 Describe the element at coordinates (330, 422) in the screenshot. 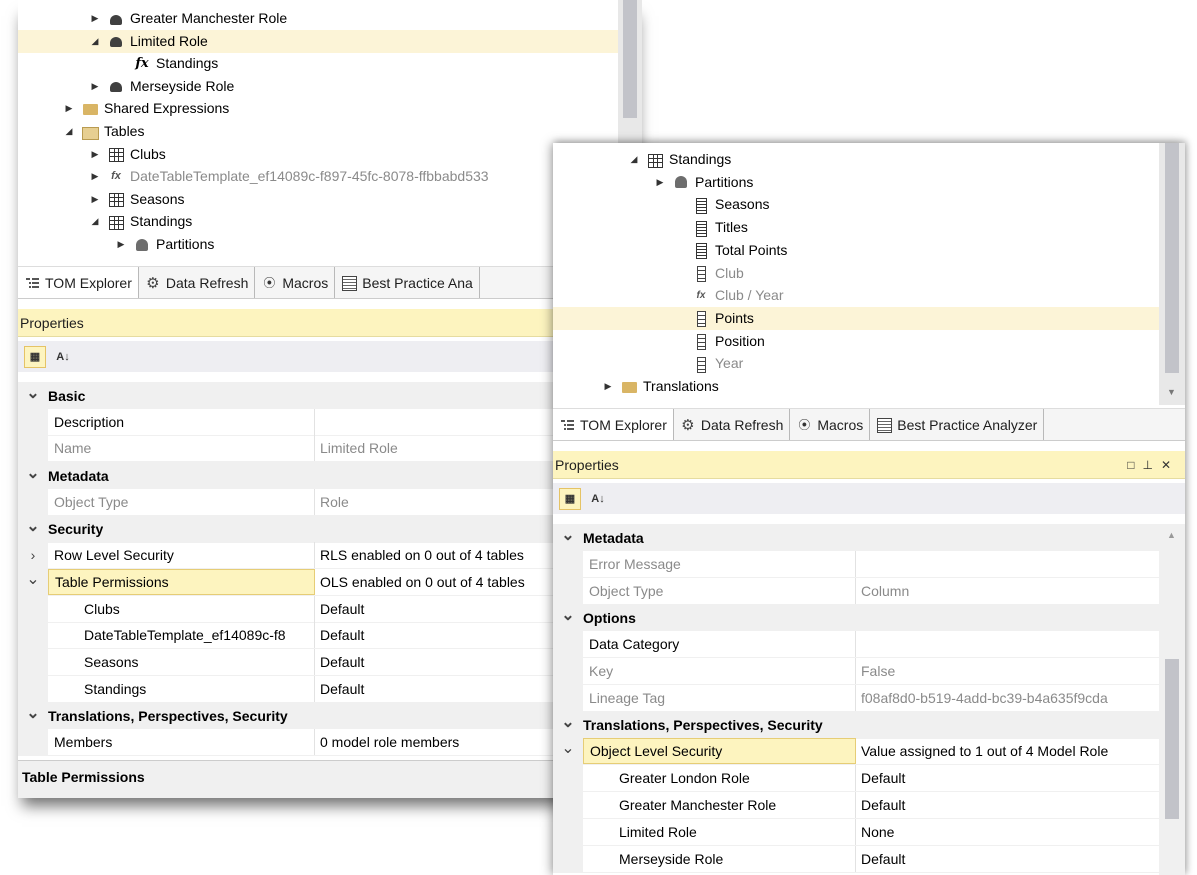

I see `property-row: Description` at that location.